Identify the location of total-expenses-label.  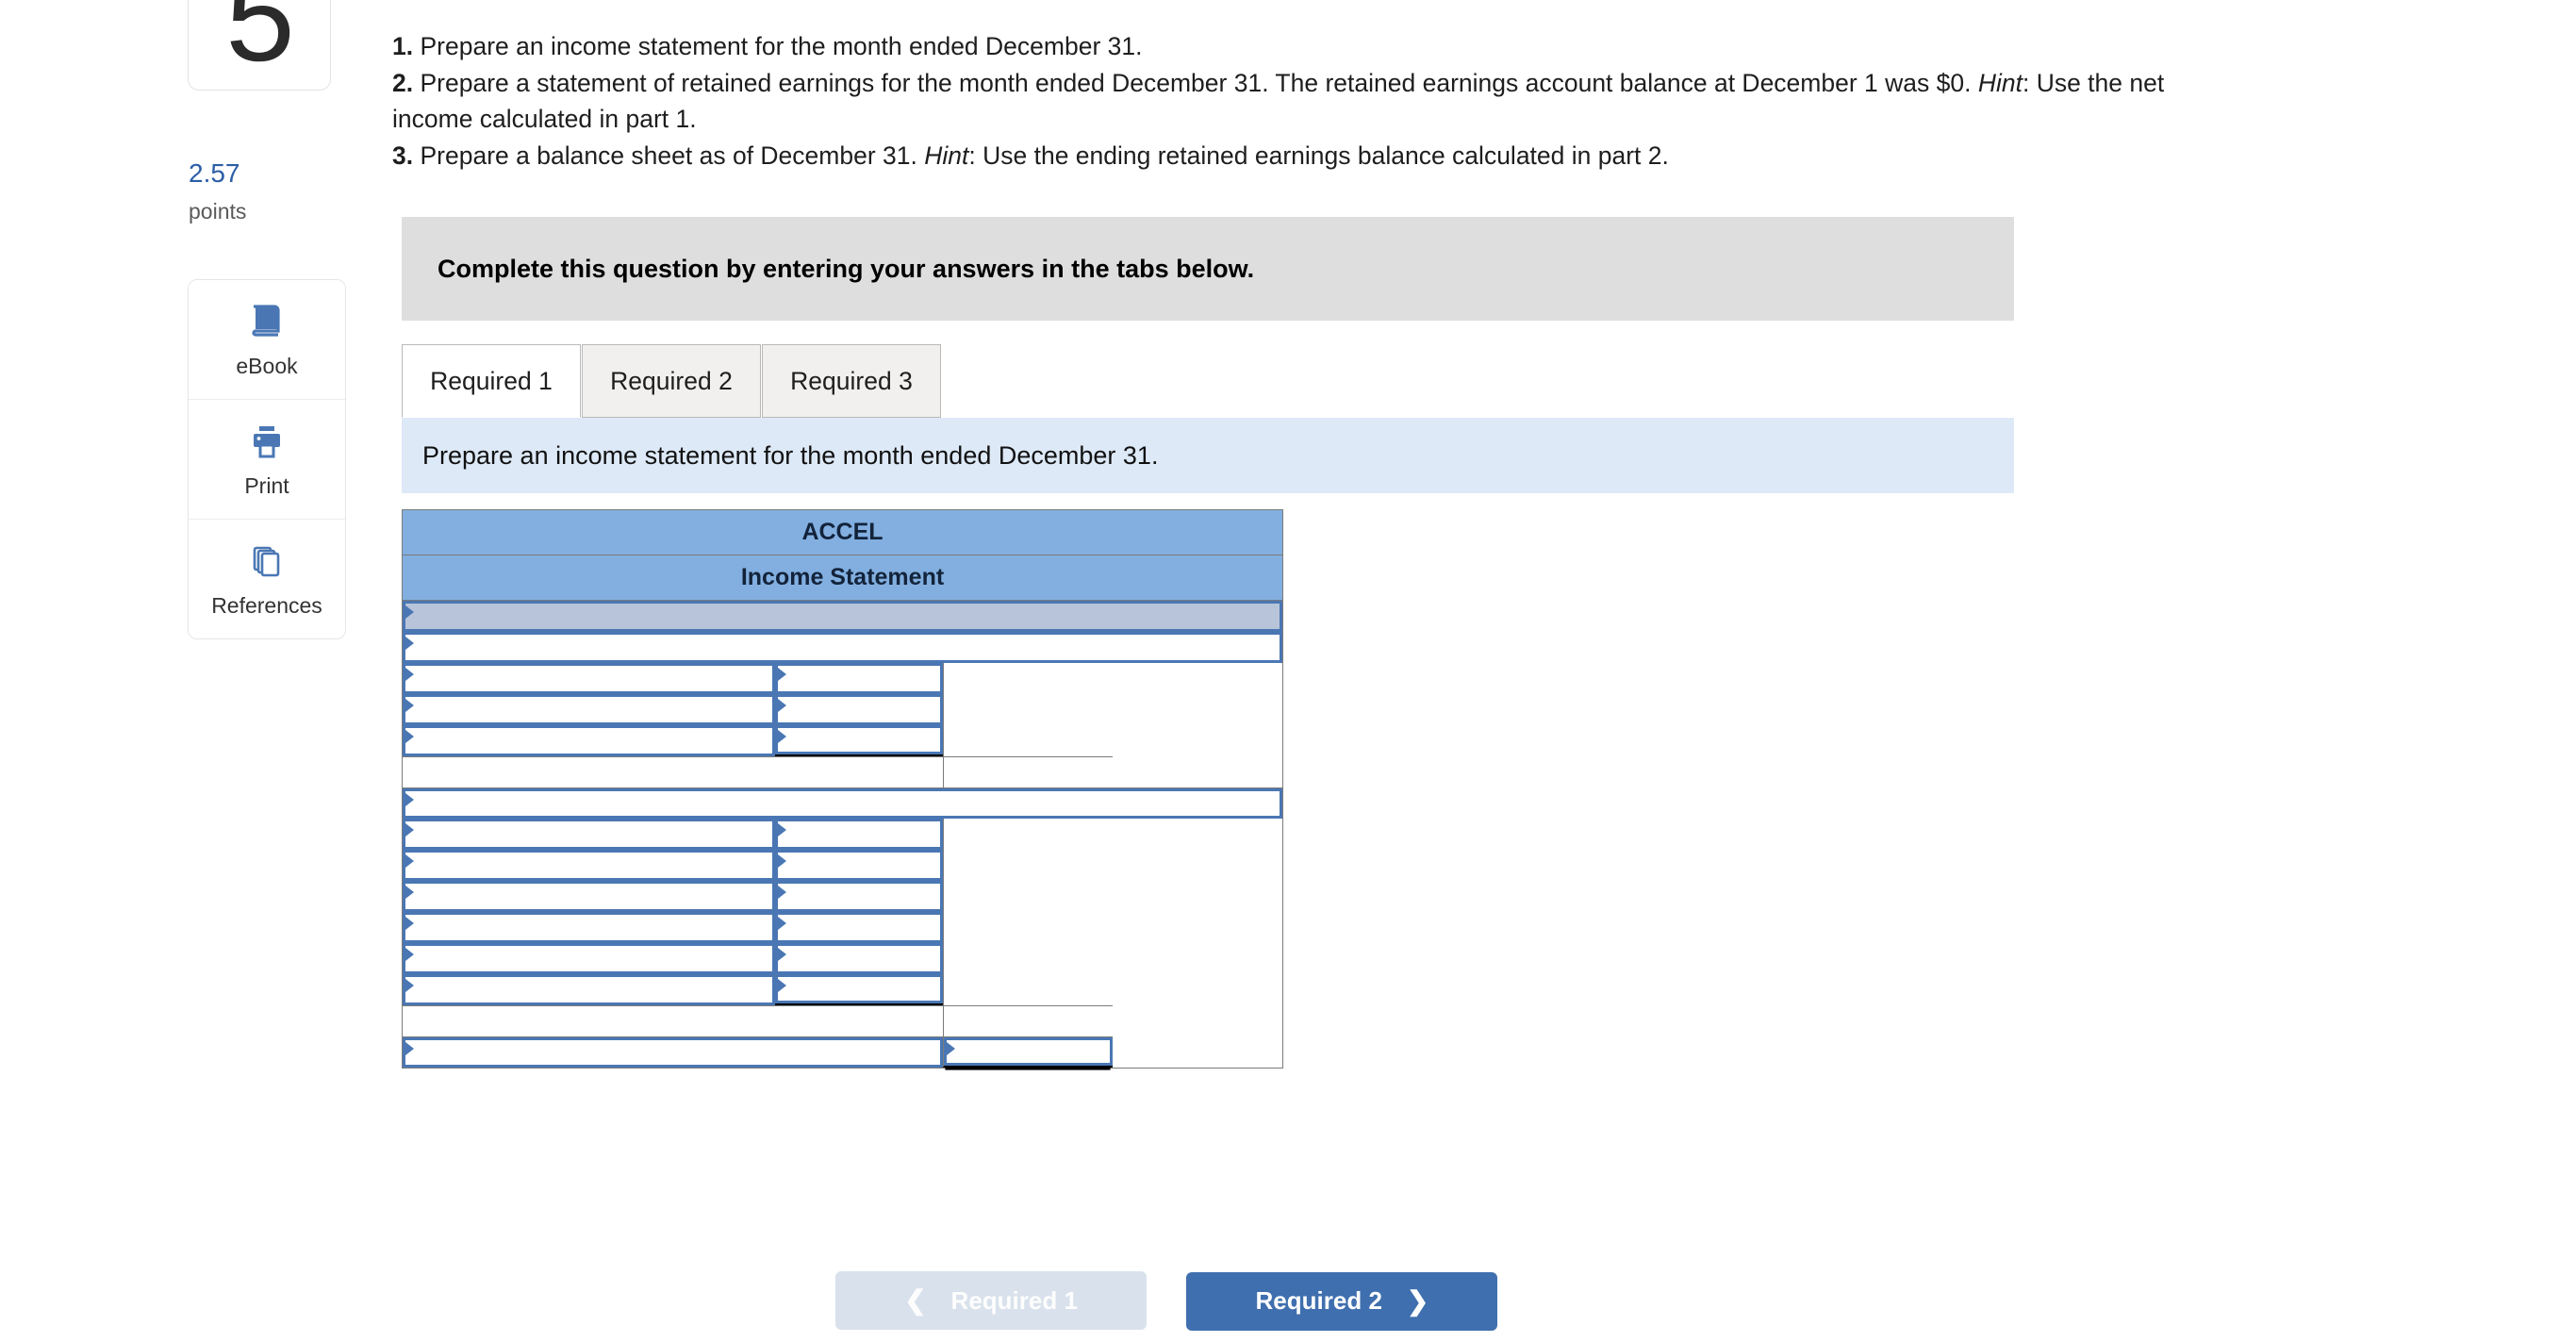
(673, 1021).